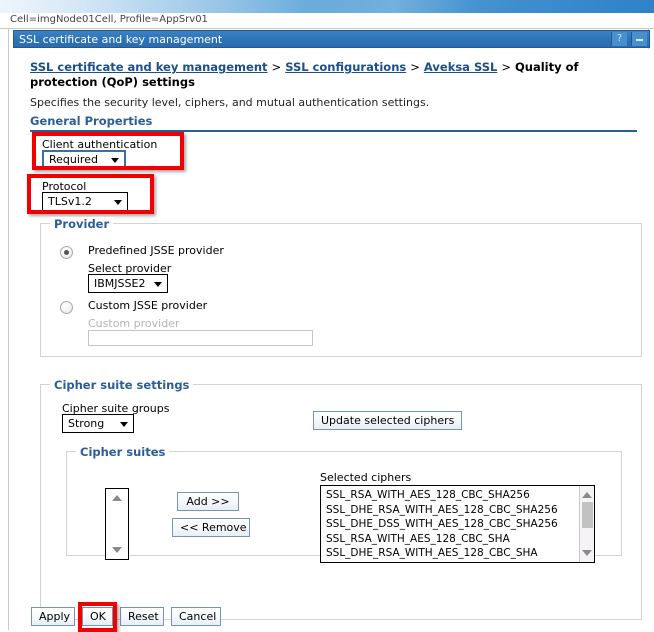 The height and width of the screenshot is (632, 654). Describe the element at coordinates (388, 420) in the screenshot. I see `update-selected-ciphers-button: Update selected ciphers` at that location.